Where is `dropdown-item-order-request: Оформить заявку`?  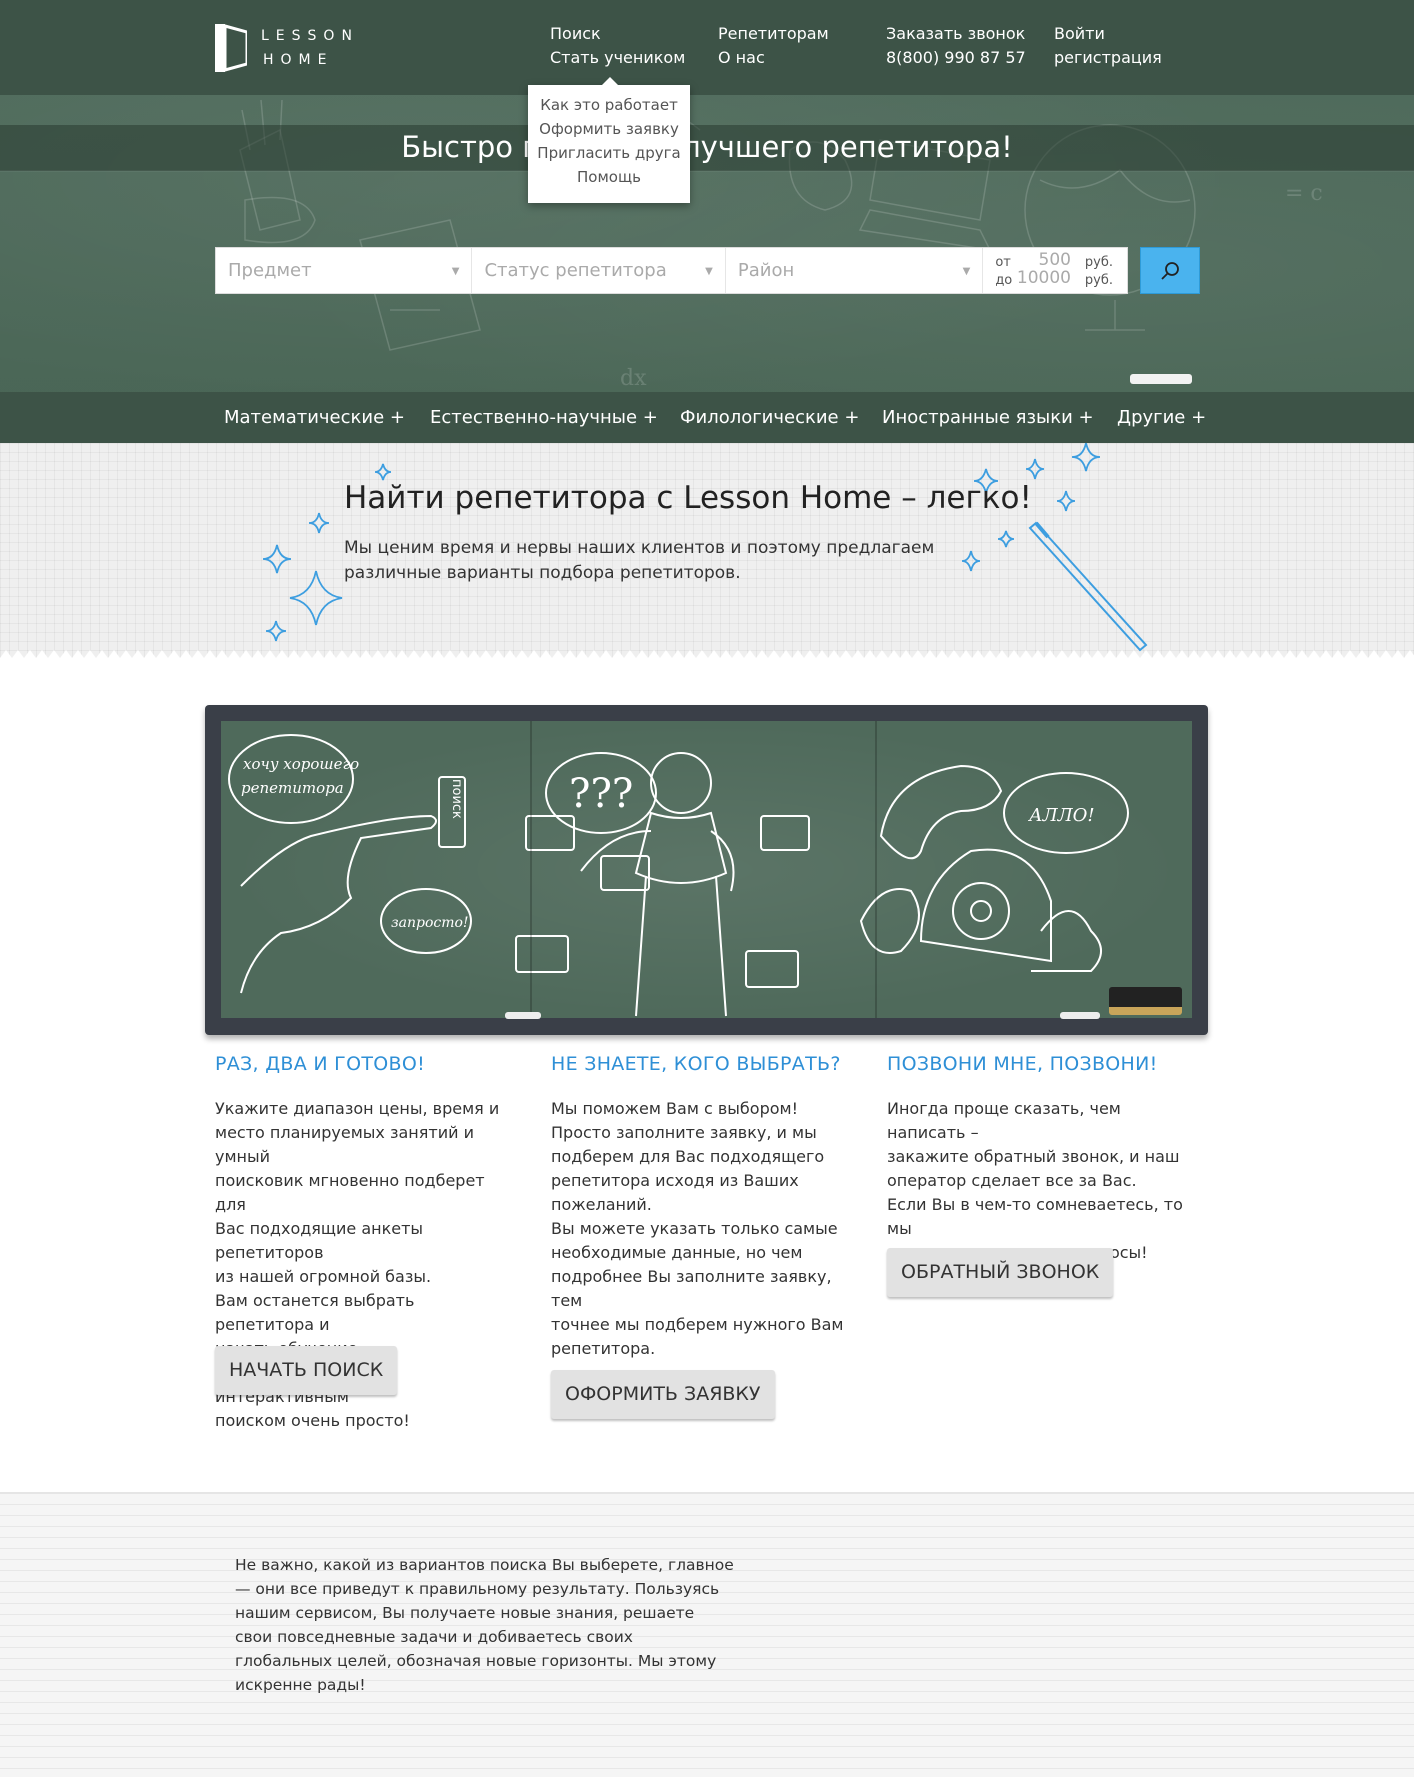
dropdown-item-order-request: Оформить заявку is located at coordinates (609, 129).